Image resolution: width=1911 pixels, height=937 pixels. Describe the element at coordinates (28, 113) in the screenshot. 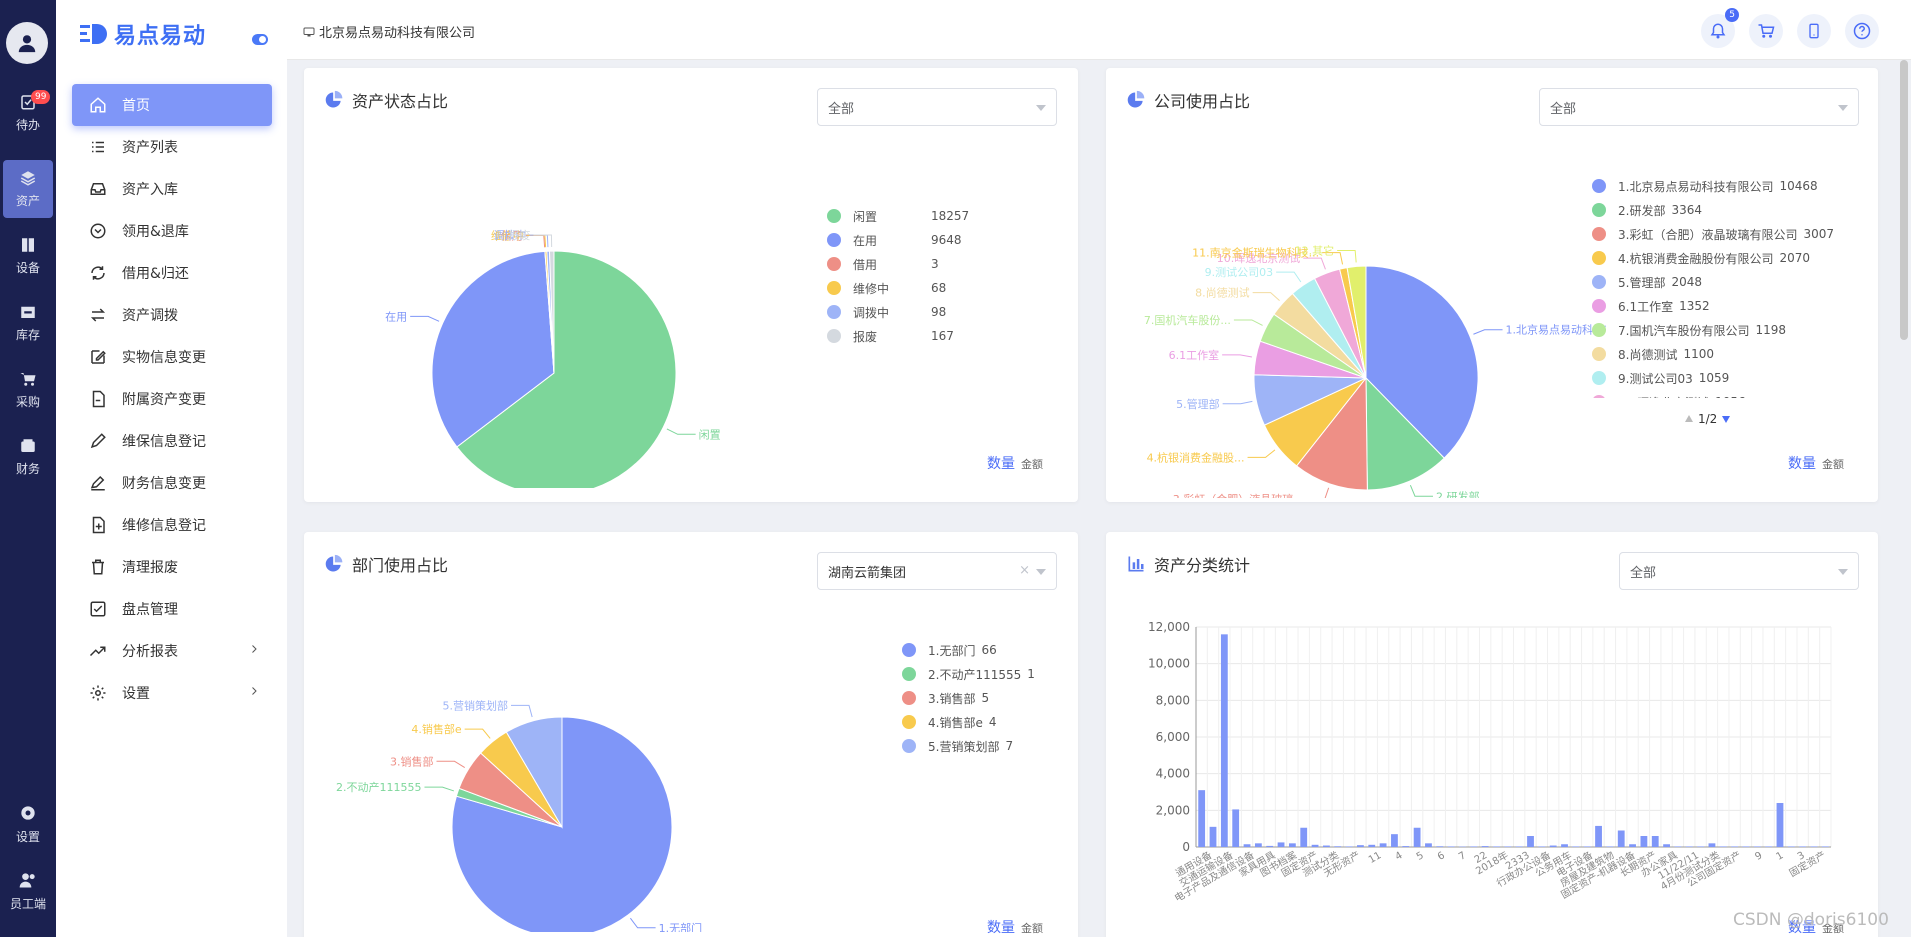

I see `rail-item-todo: 99 待办` at that location.